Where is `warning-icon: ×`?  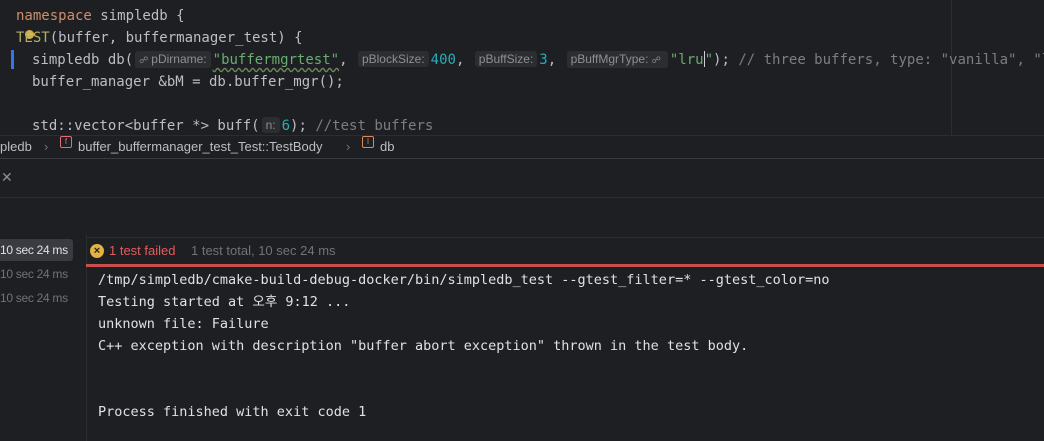
warning-icon: × is located at coordinates (97, 251).